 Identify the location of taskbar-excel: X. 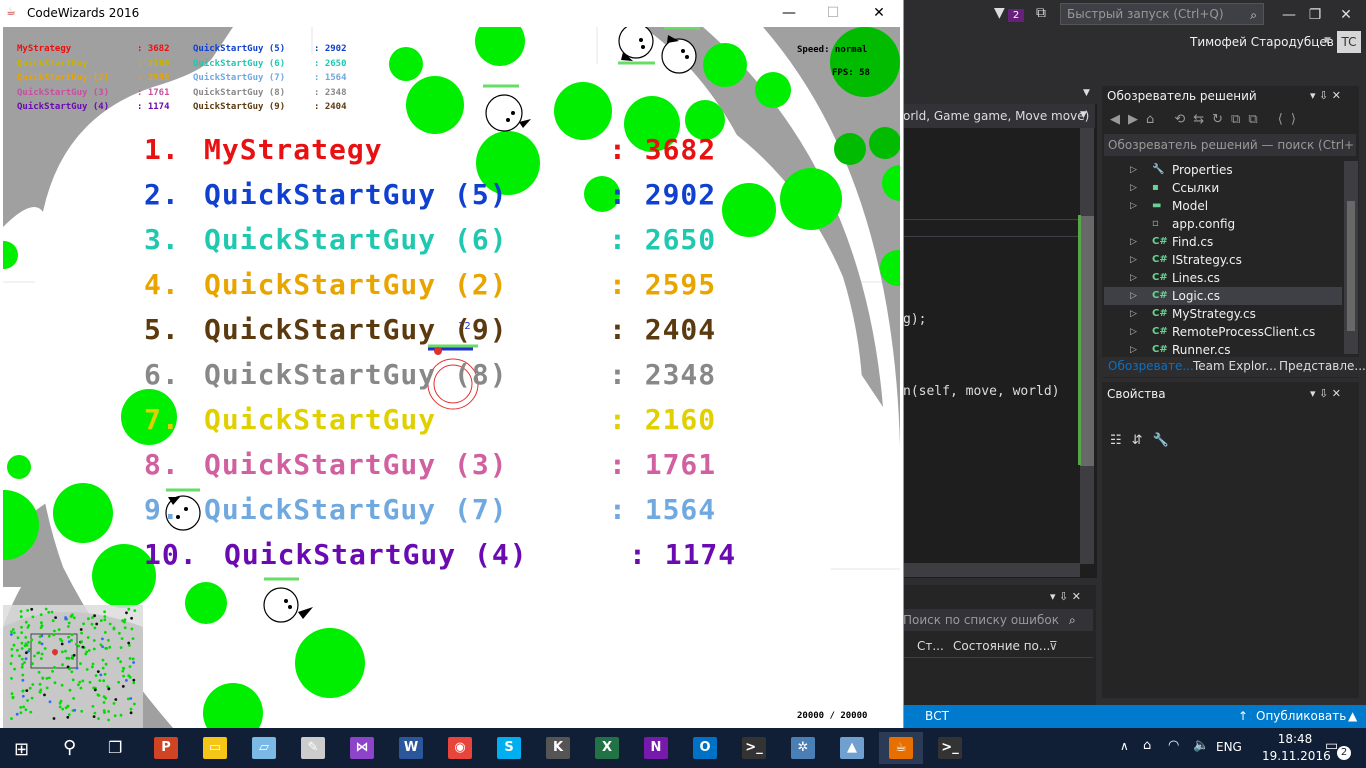
(607, 748).